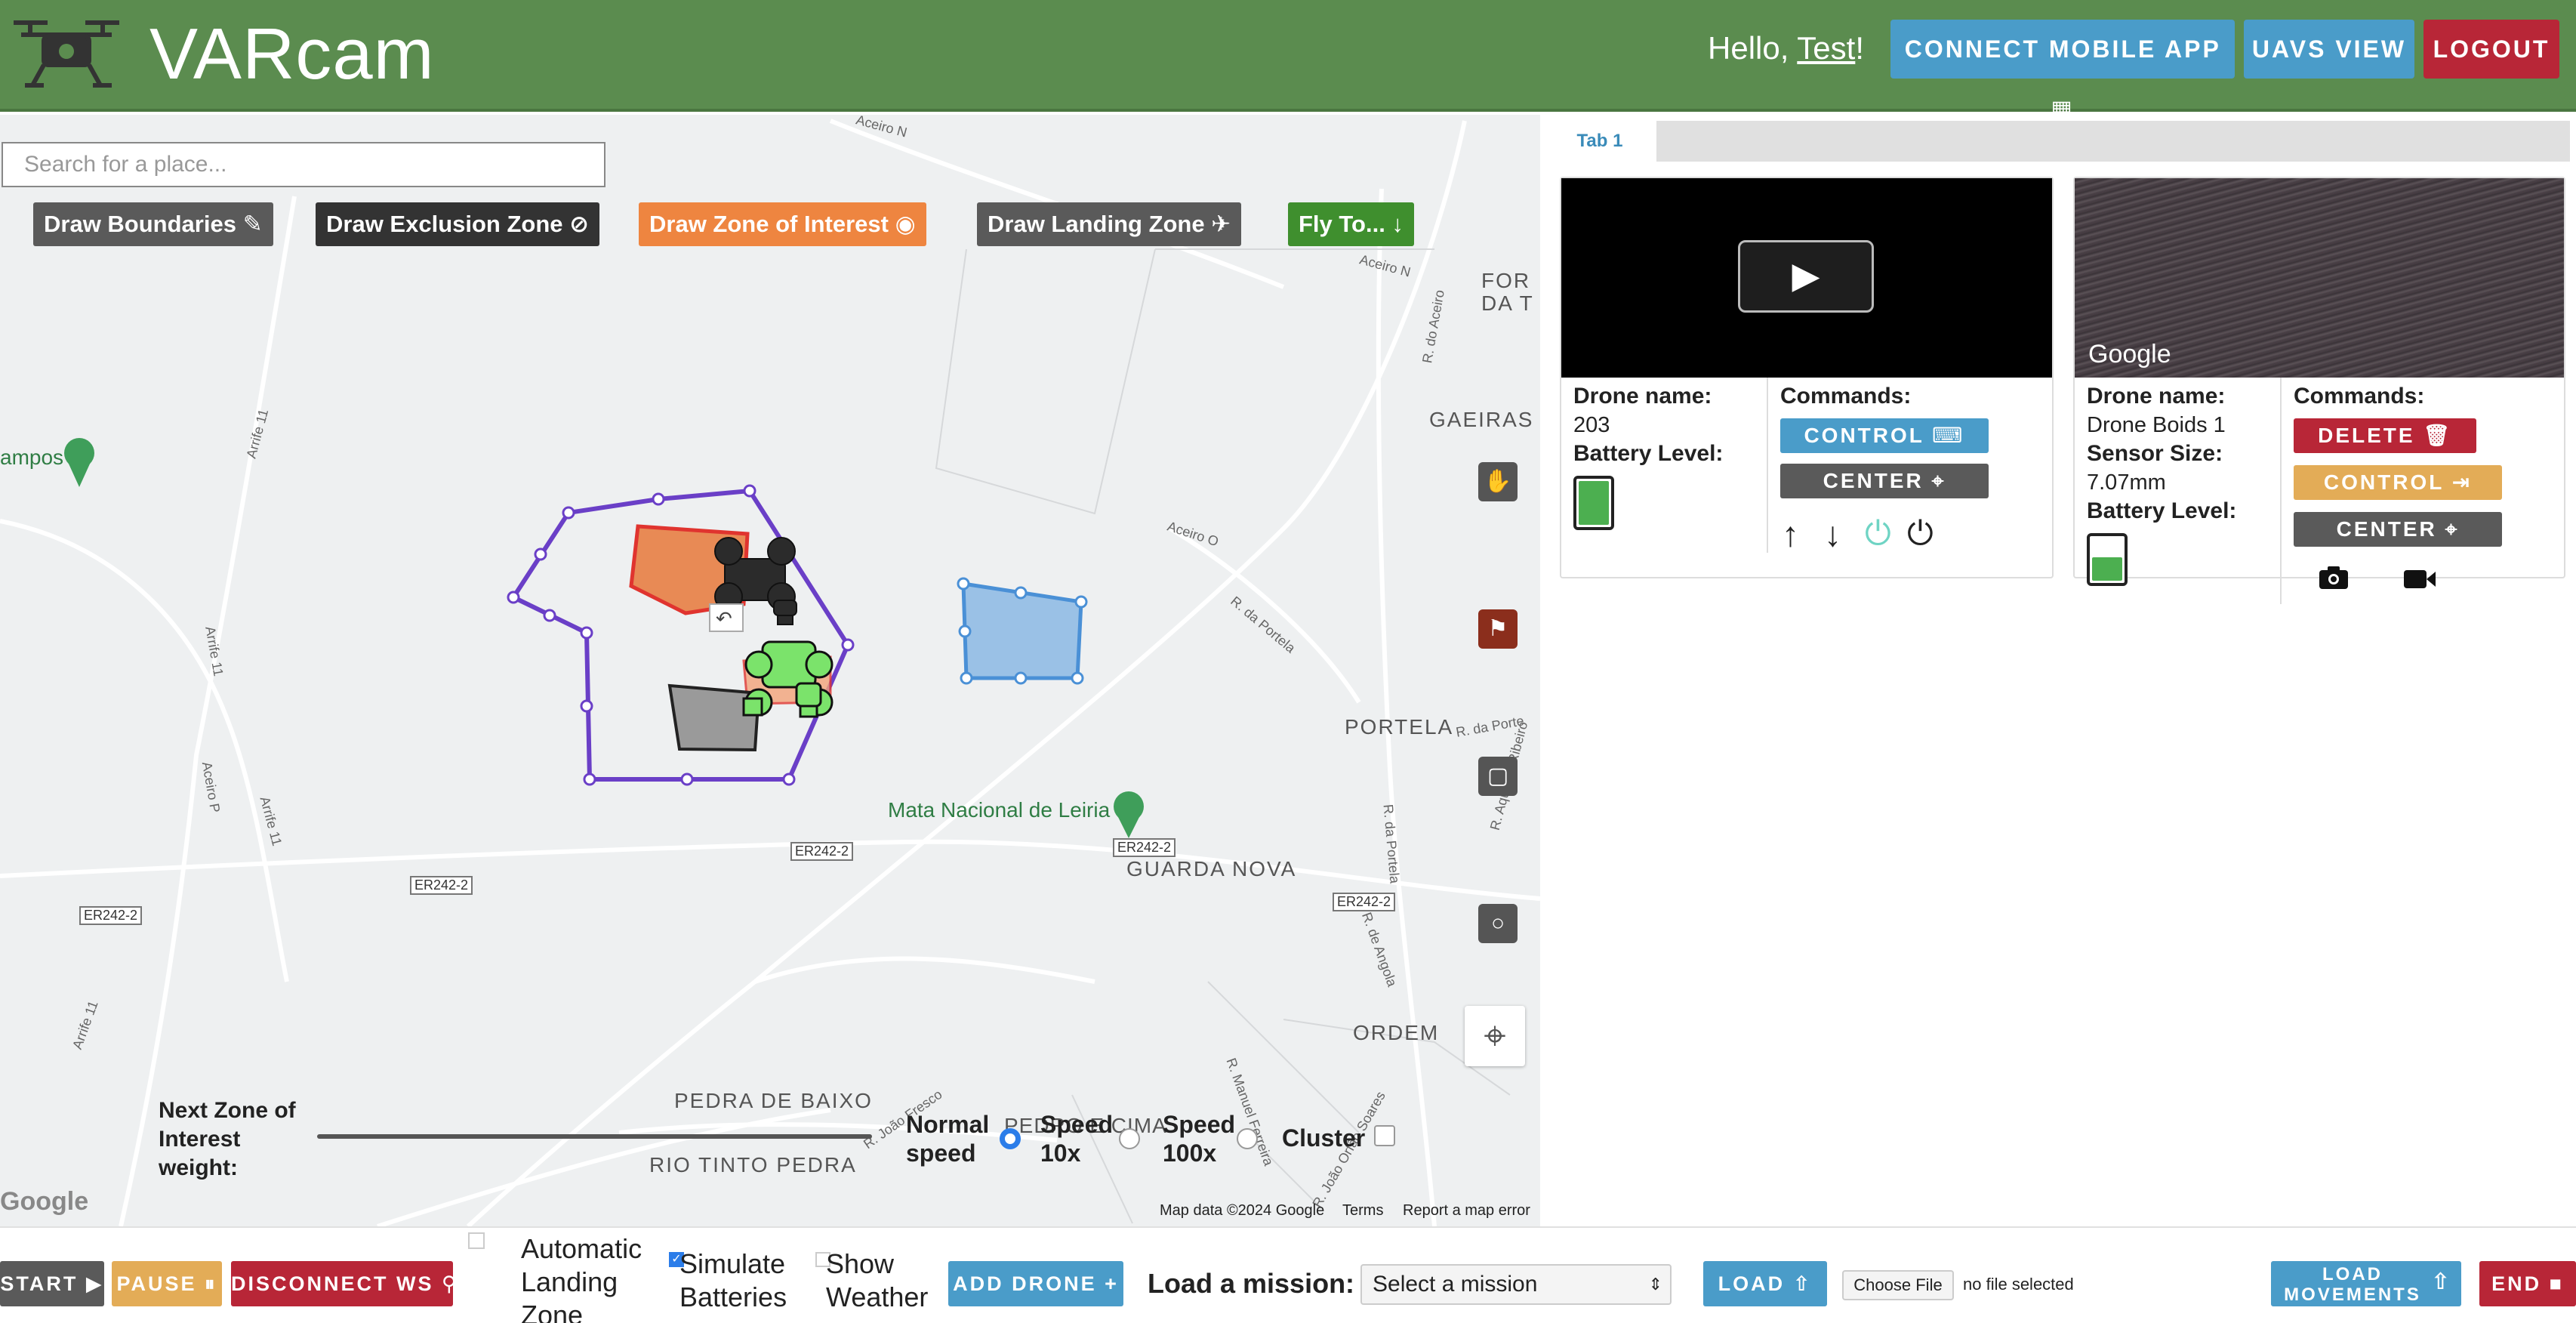 Image resolution: width=2576 pixels, height=1323 pixels. Describe the element at coordinates (2383, 482) in the screenshot. I see `control-label: CONTROL` at that location.